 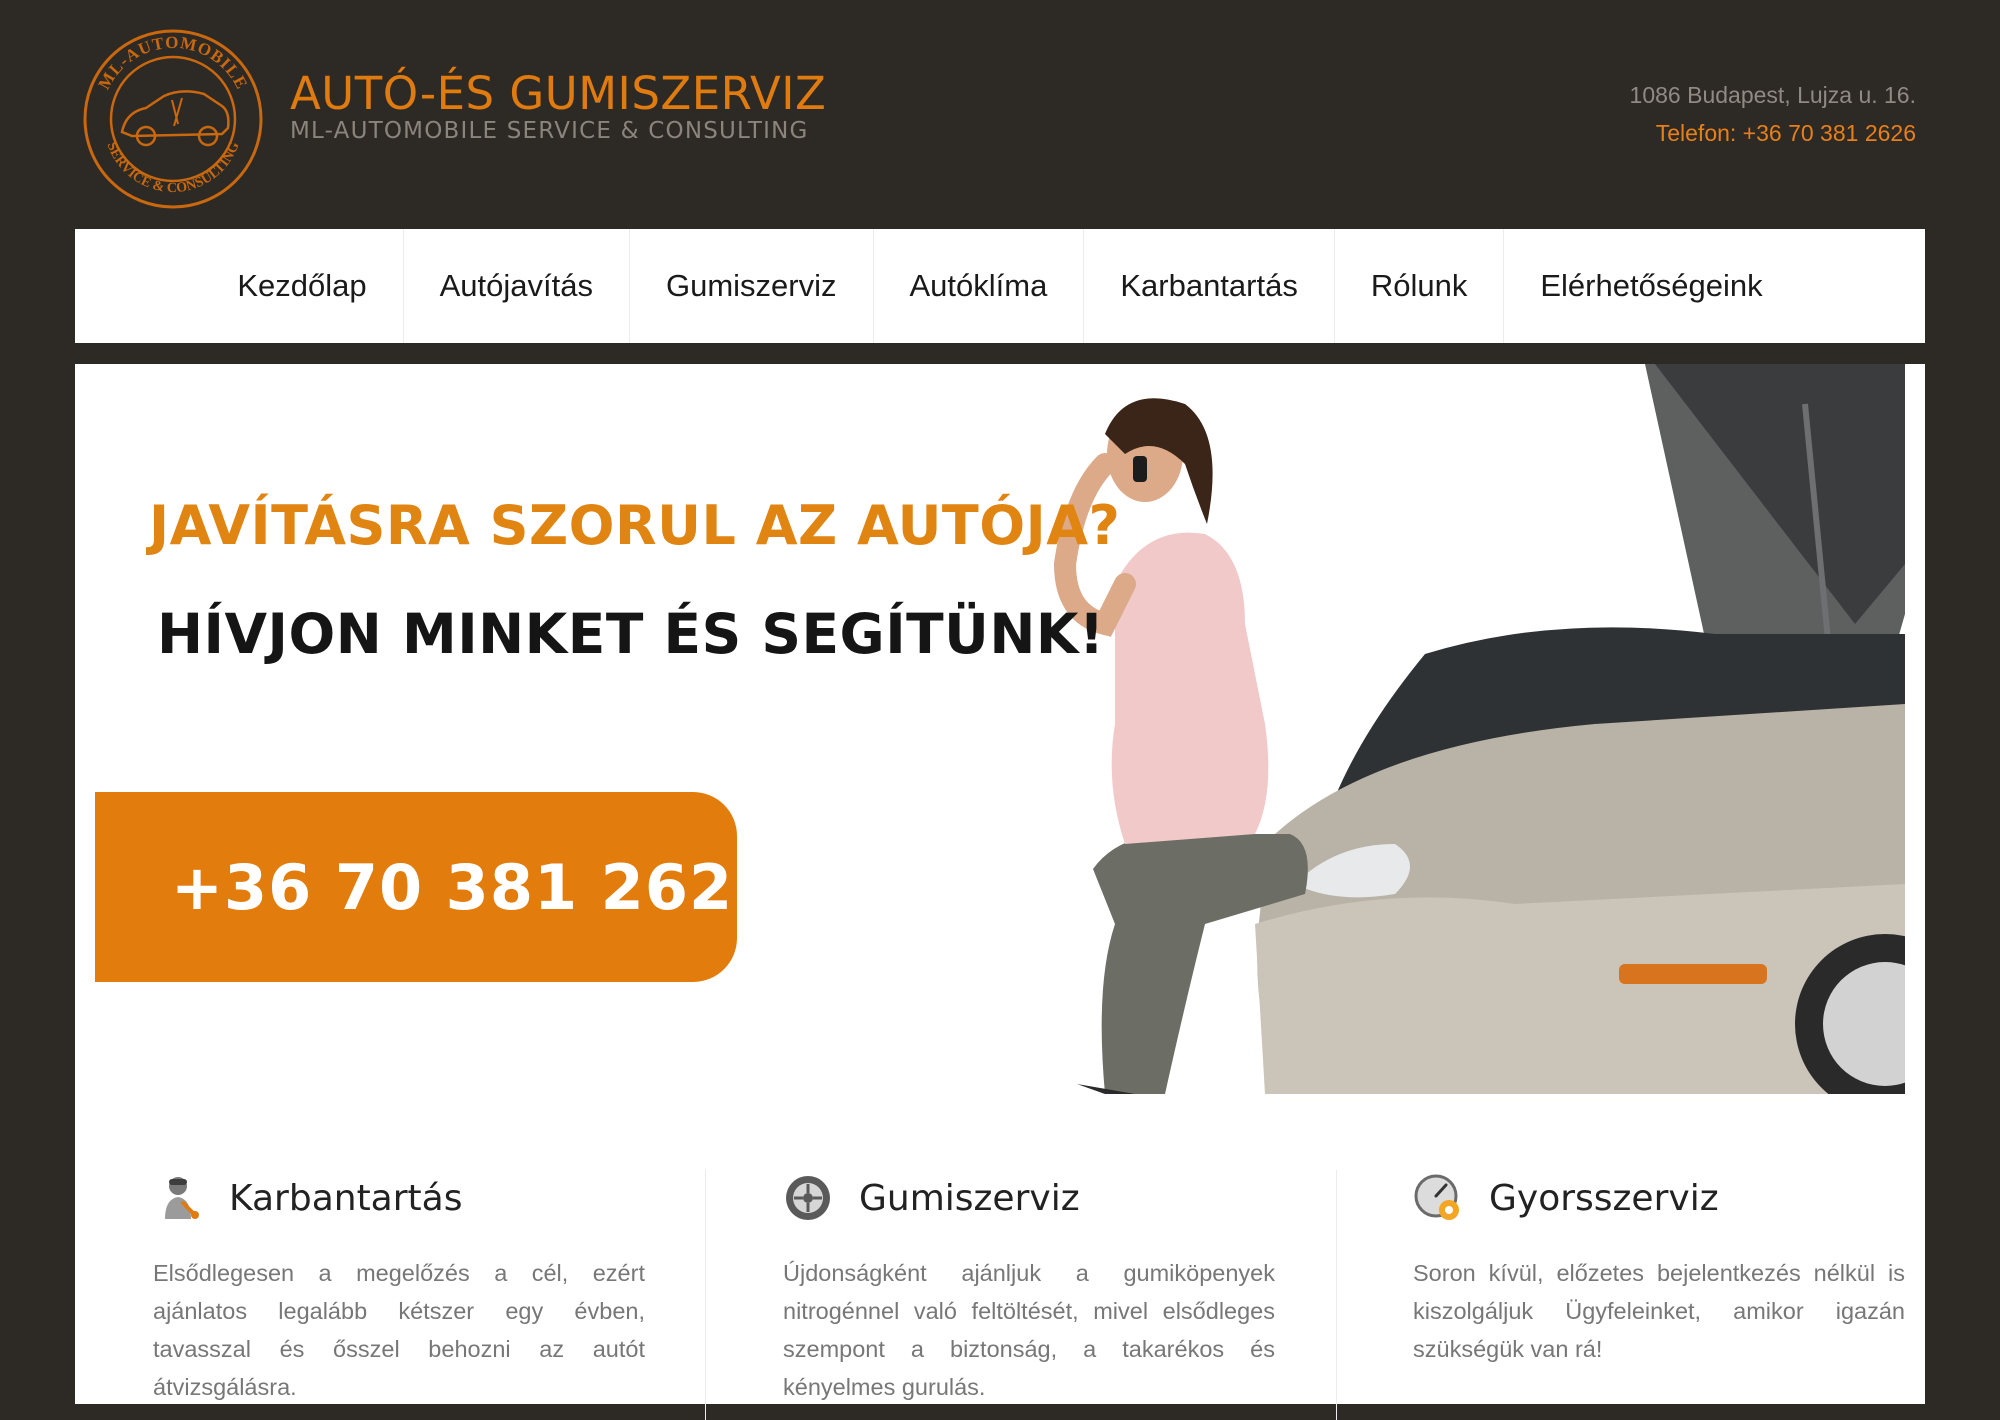 I want to click on phone-text: Telefon: +36 70 381 2626, so click(x=1773, y=133).